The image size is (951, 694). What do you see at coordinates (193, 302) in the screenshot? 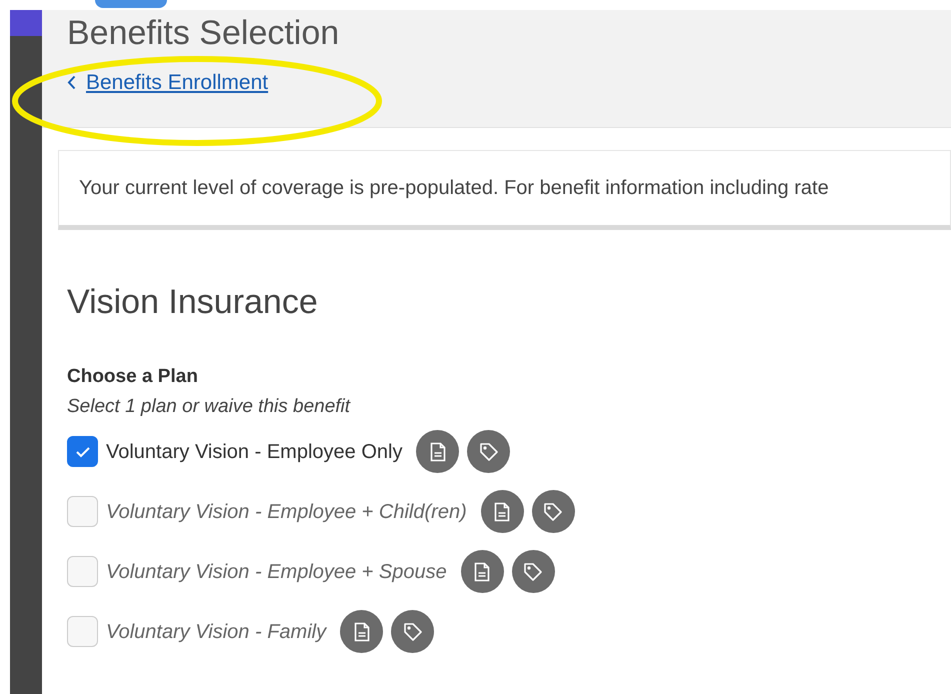
I see `section-title: Vision Insurance` at bounding box center [193, 302].